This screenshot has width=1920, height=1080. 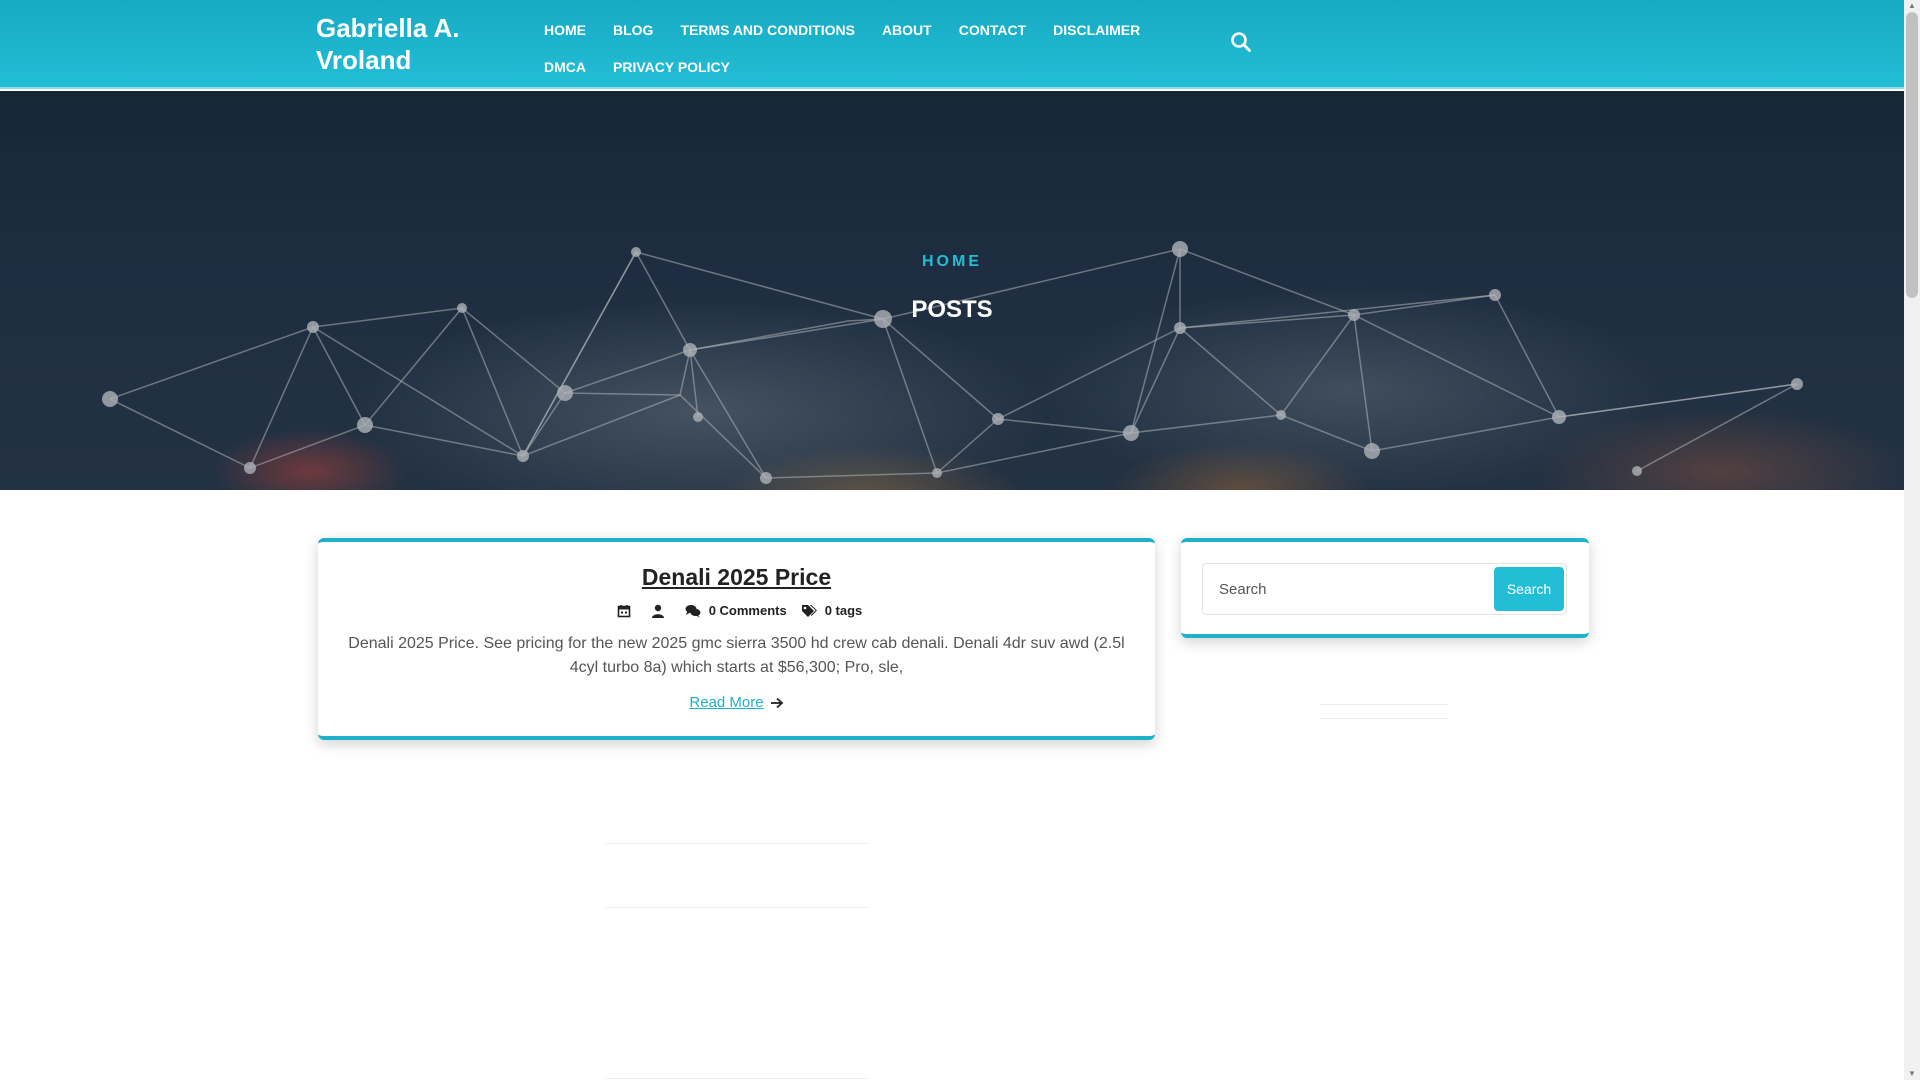 What do you see at coordinates (624, 611) in the screenshot?
I see `calendar-icon` at bounding box center [624, 611].